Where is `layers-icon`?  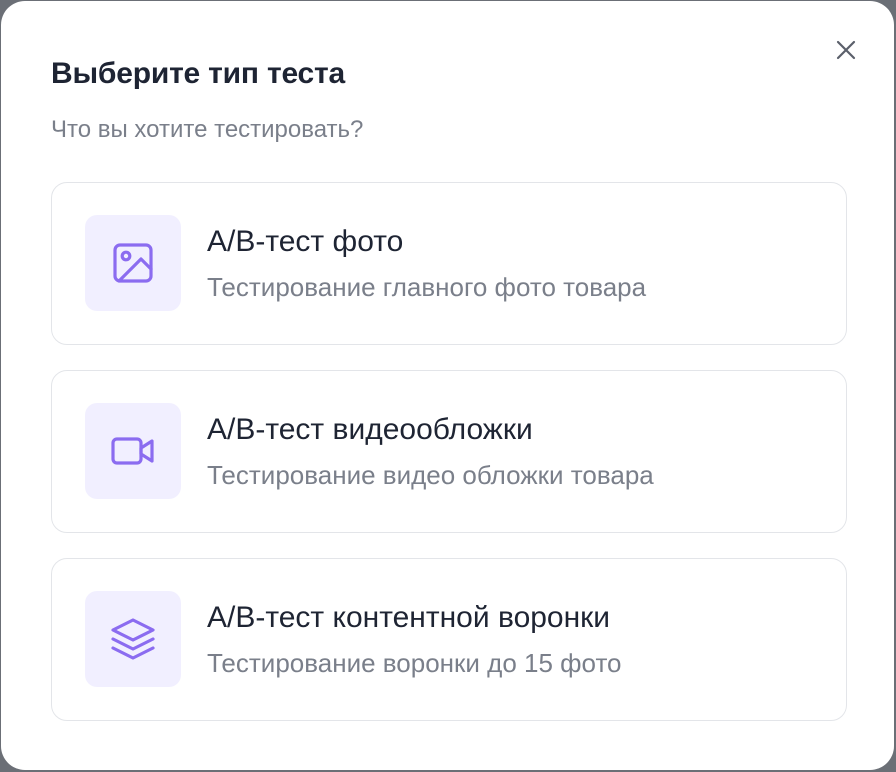
layers-icon is located at coordinates (133, 639).